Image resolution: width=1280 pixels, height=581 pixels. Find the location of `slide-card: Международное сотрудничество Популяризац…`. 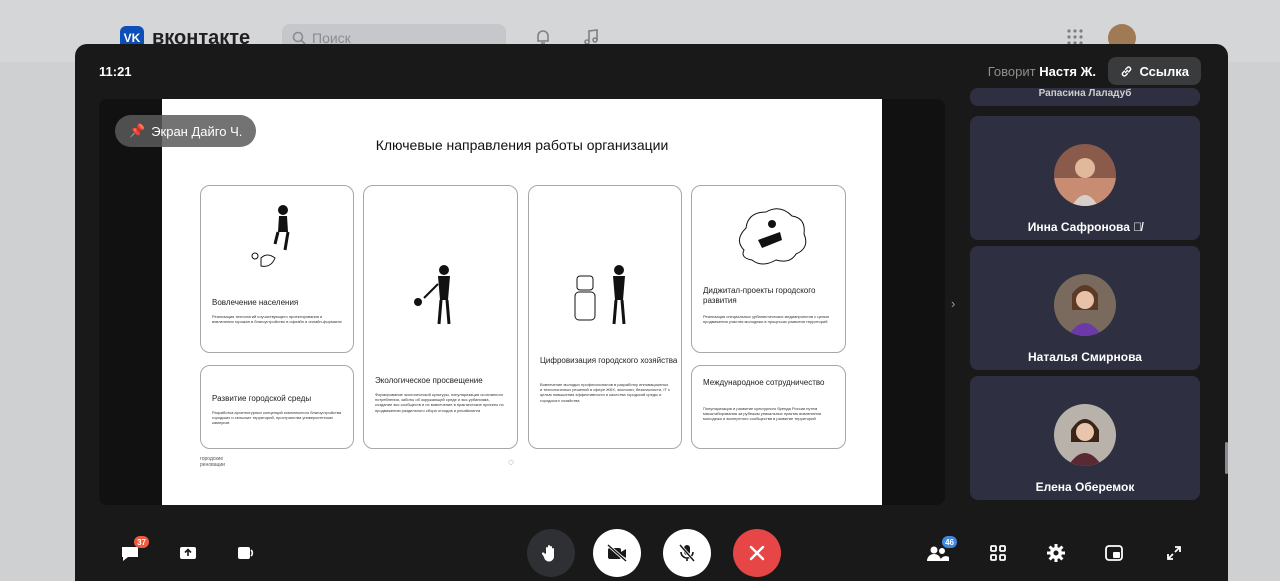

slide-card: Международное сотрудничество Популяризац… is located at coordinates (768, 407).